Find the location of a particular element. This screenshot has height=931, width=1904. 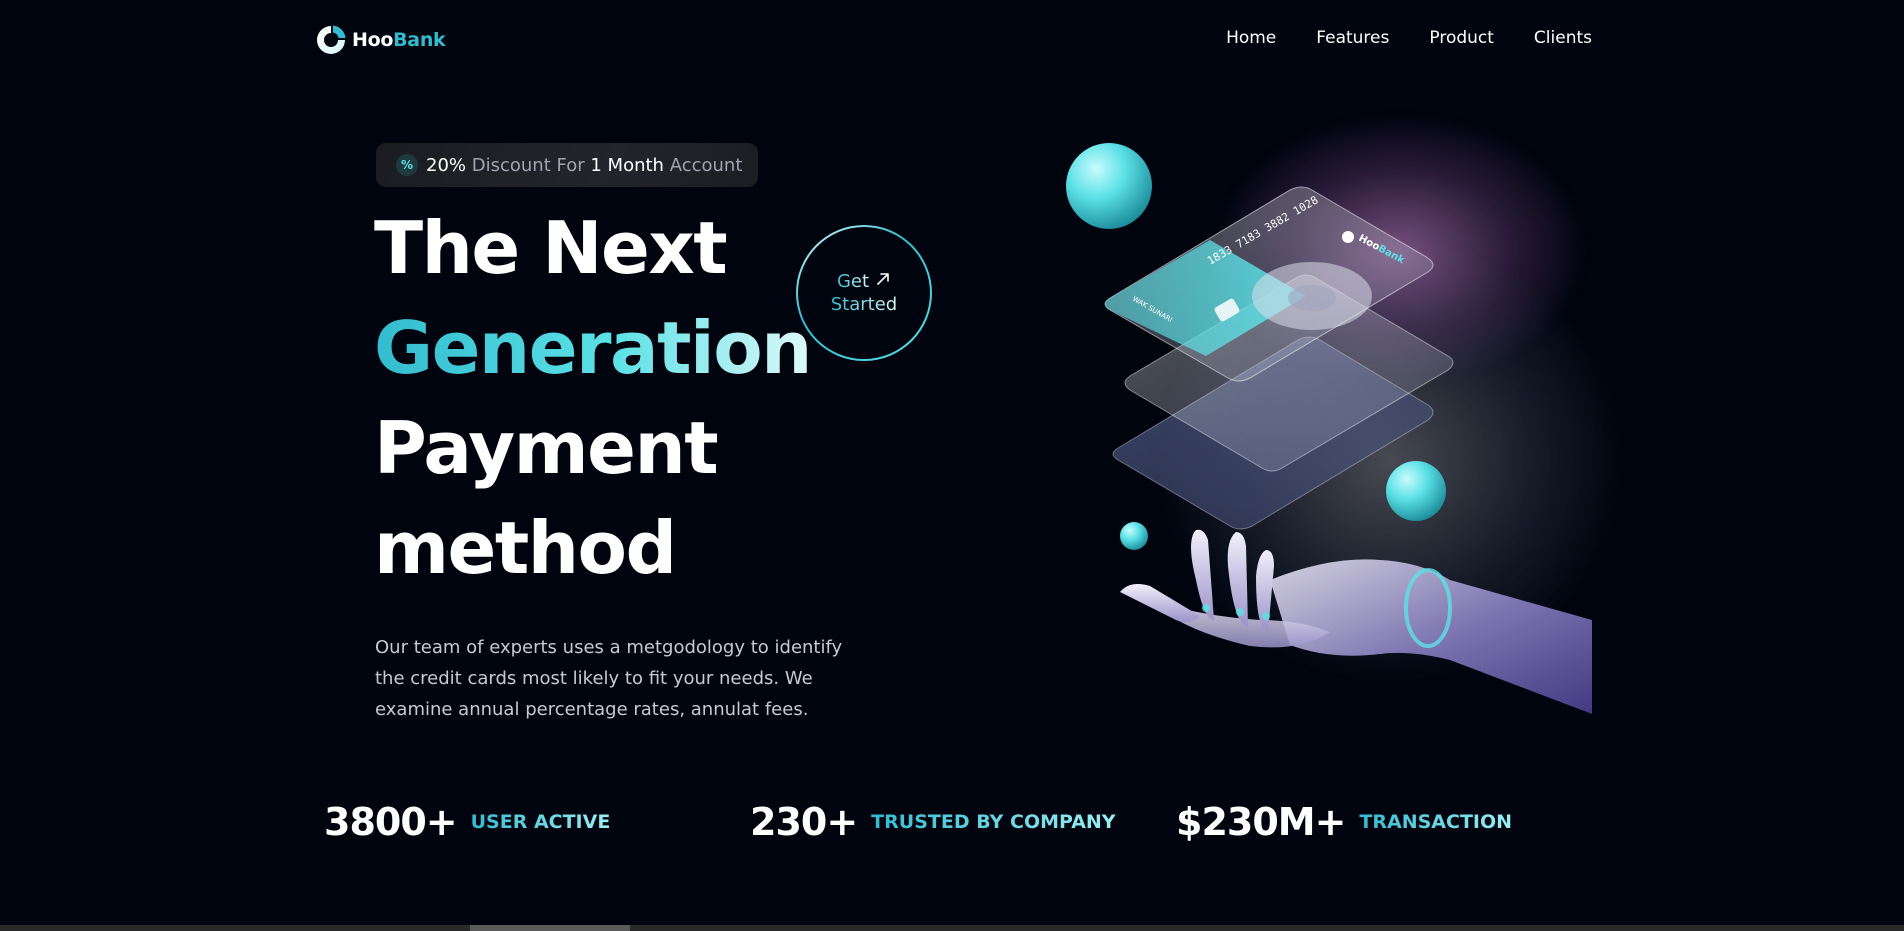

stat-companies-label: TRUSTED BY COMPANY is located at coordinates (993, 822).